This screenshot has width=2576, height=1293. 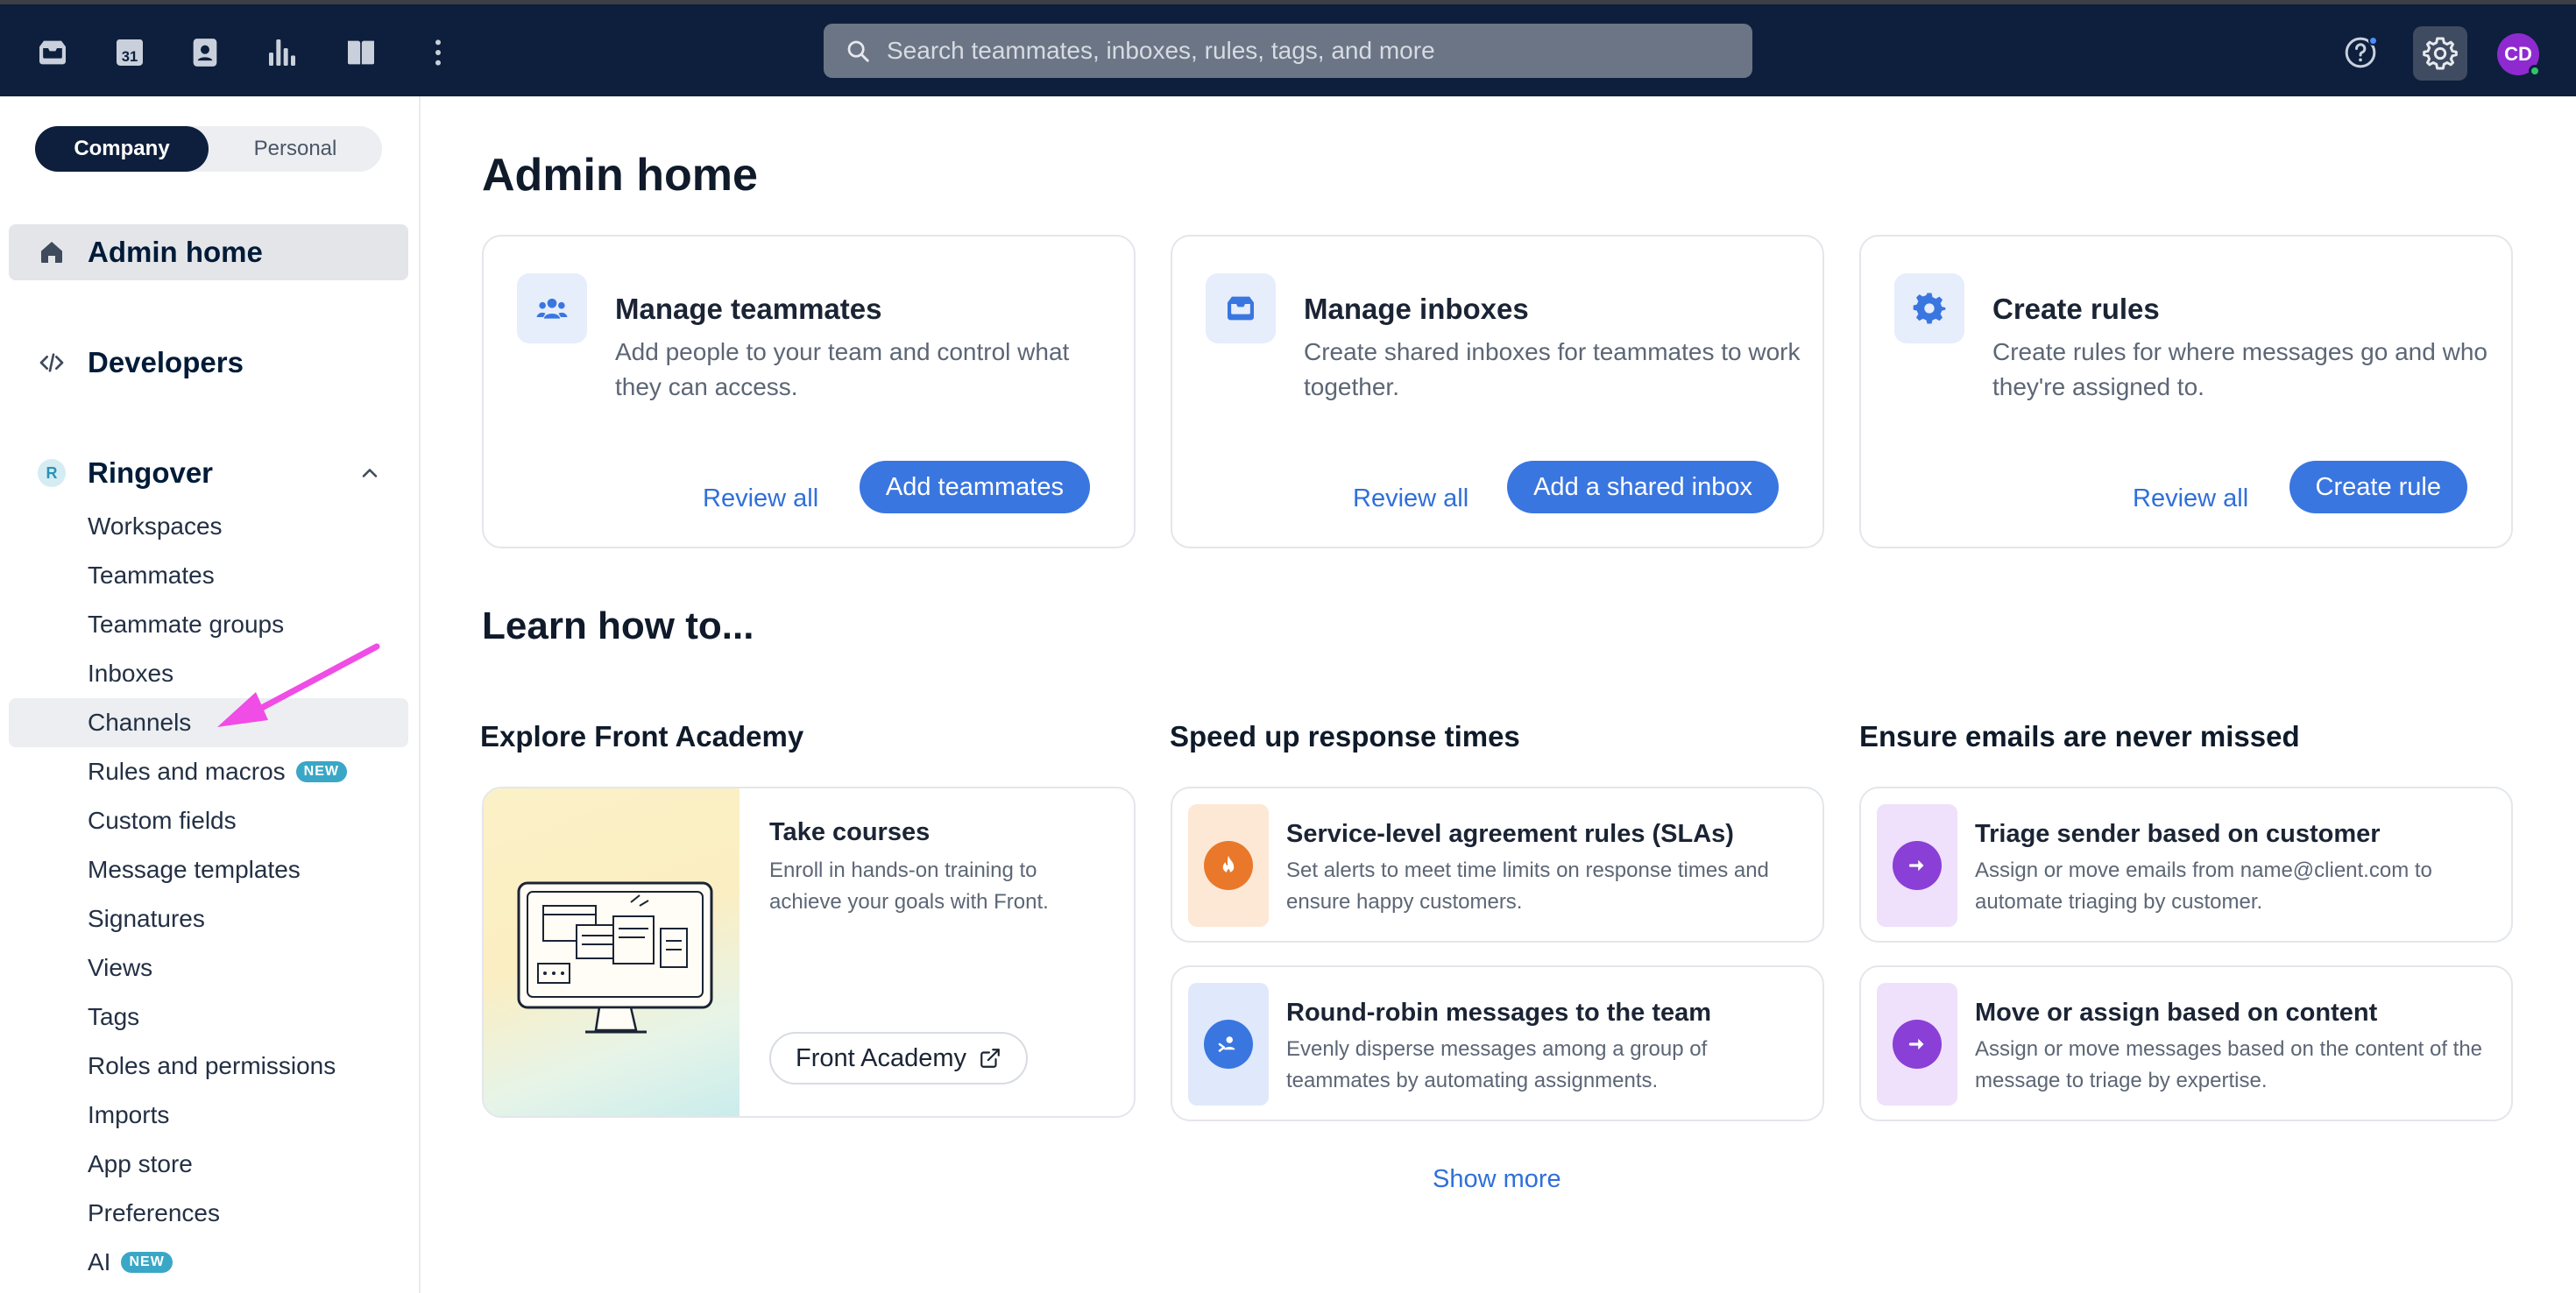 I want to click on user-avatar: CD, so click(x=2519, y=55).